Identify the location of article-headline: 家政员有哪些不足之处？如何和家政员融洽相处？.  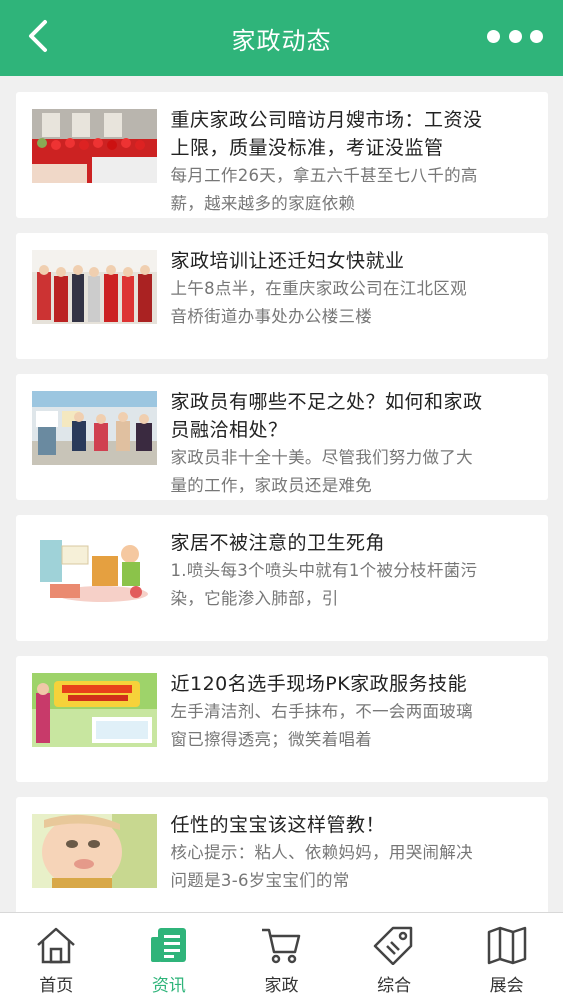
(326, 416).